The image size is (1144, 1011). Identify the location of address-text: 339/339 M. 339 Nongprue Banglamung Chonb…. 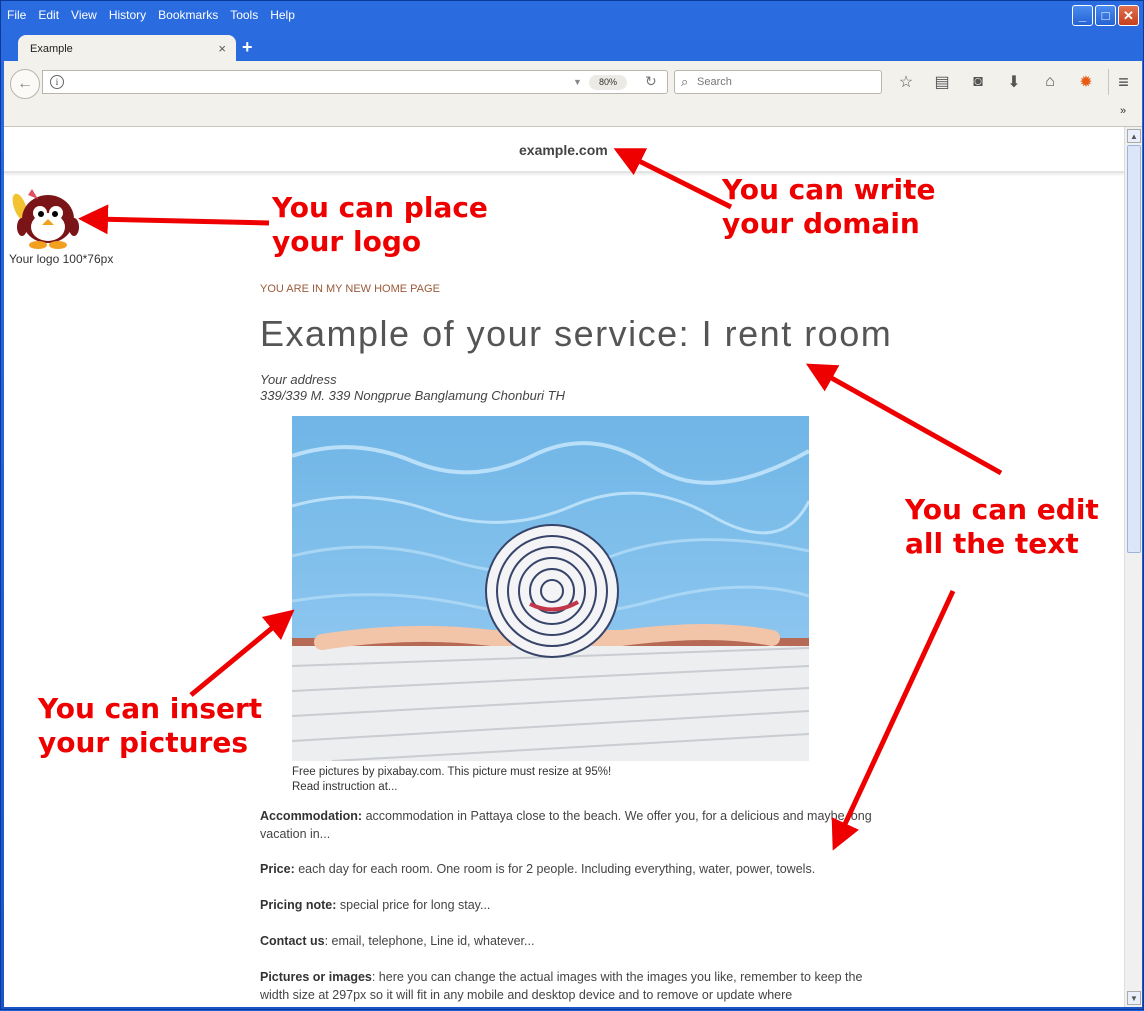
(412, 395).